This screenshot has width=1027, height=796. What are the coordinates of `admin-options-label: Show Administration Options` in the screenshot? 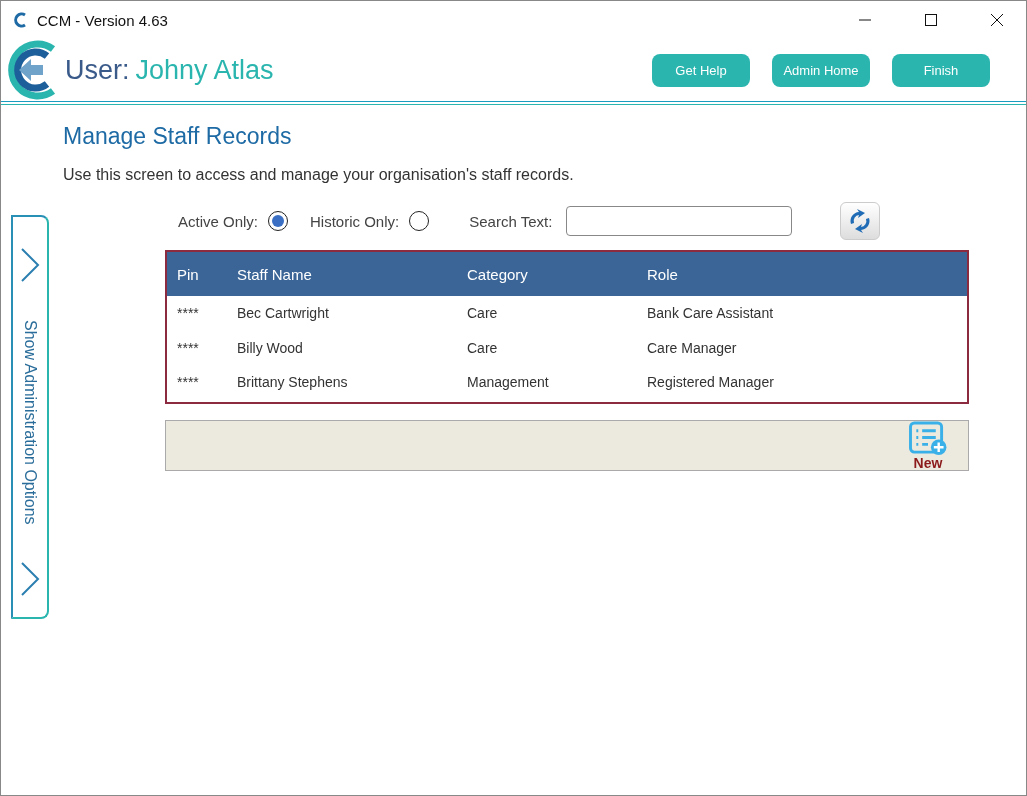 It's located at (30, 422).